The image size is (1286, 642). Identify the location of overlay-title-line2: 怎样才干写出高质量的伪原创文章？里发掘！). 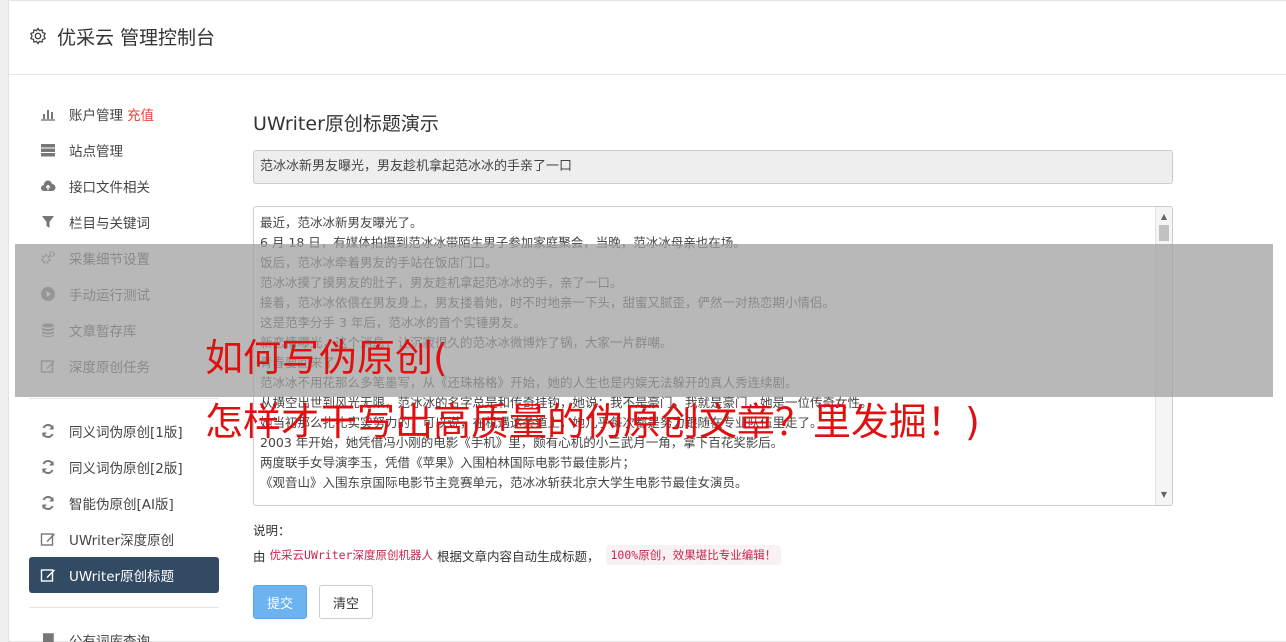
(592, 422).